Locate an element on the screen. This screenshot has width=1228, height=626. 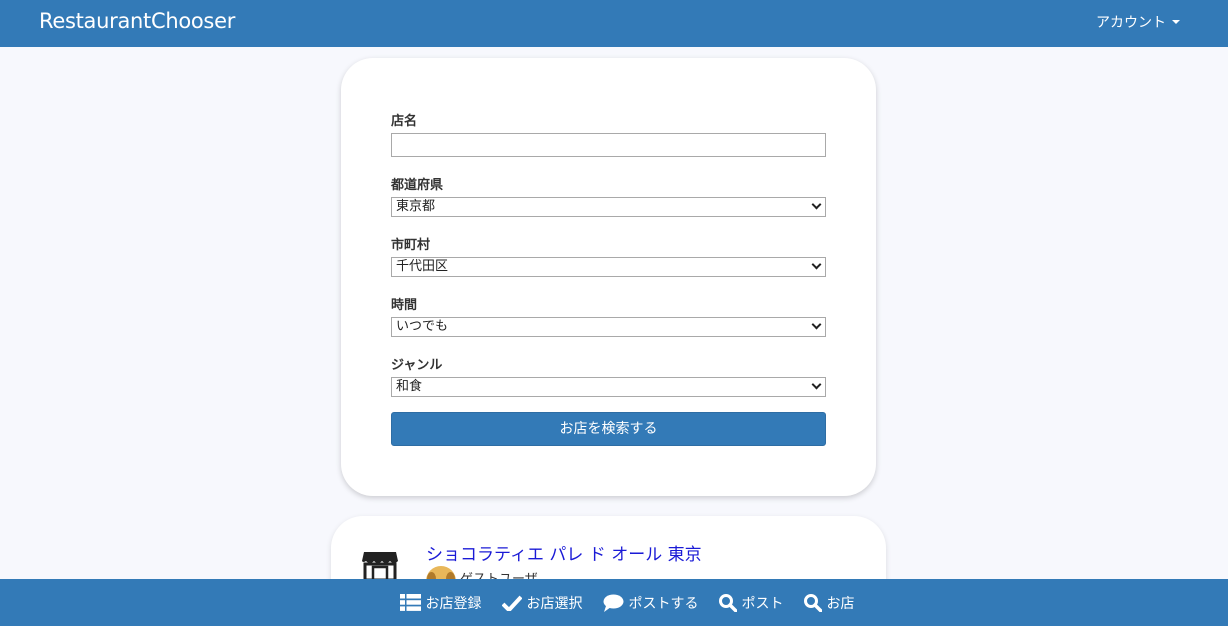
nav-select-shop-label: お店選択 is located at coordinates (554, 603).